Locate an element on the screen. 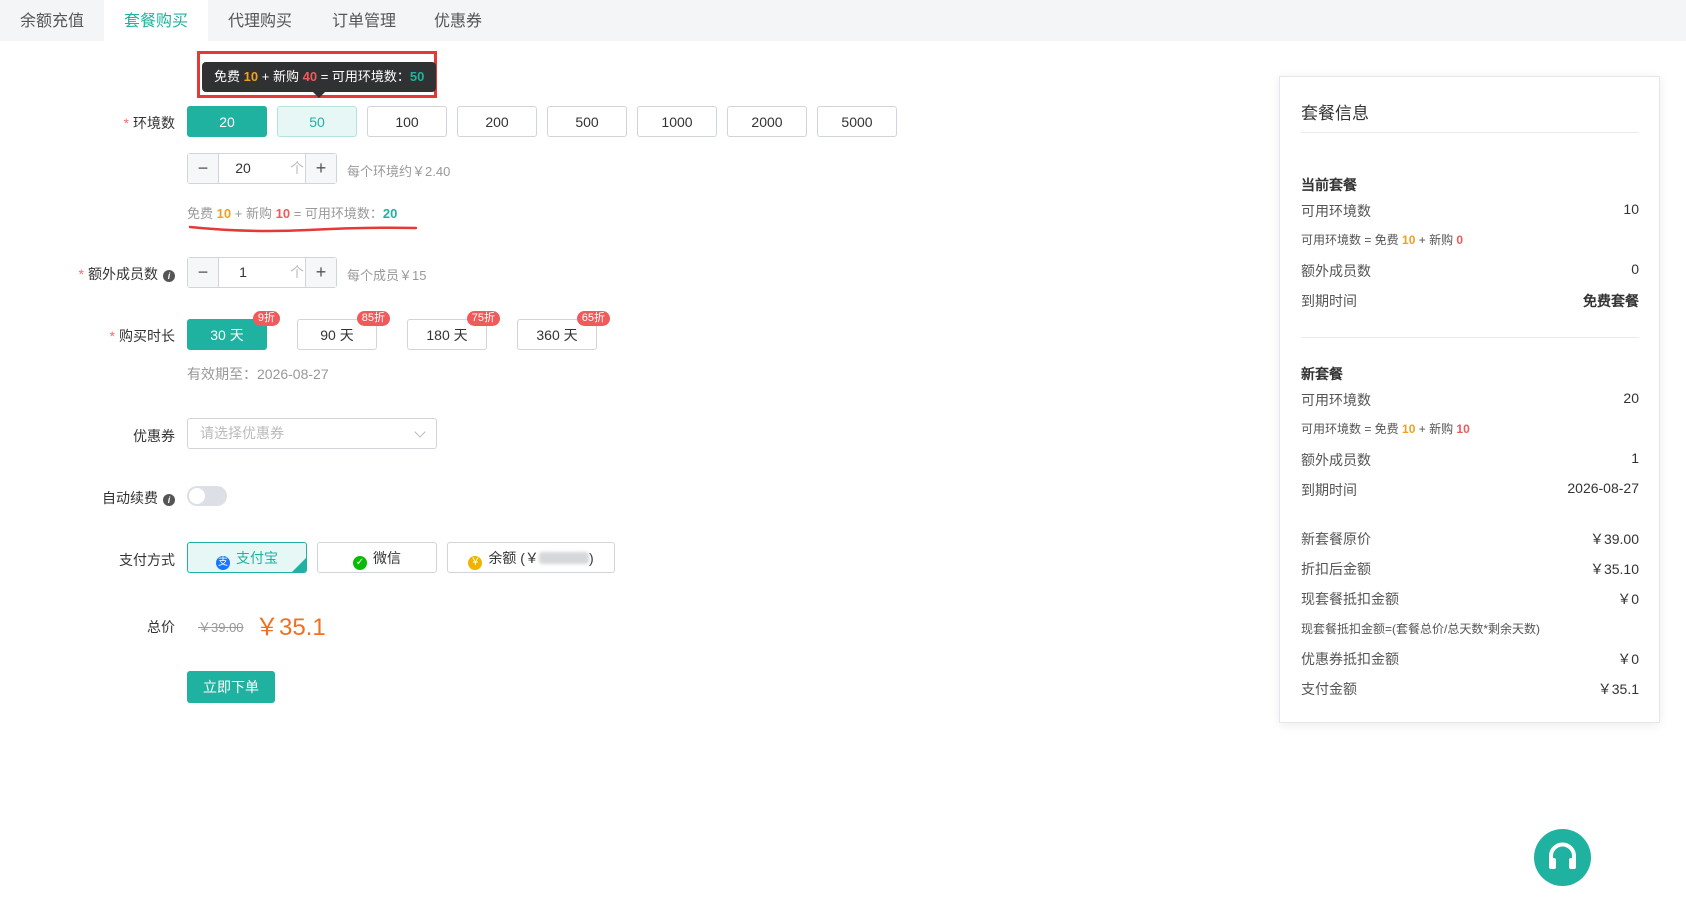 The width and height of the screenshot is (1686, 914). duration-option-360: 360 天 65折 is located at coordinates (563, 330).